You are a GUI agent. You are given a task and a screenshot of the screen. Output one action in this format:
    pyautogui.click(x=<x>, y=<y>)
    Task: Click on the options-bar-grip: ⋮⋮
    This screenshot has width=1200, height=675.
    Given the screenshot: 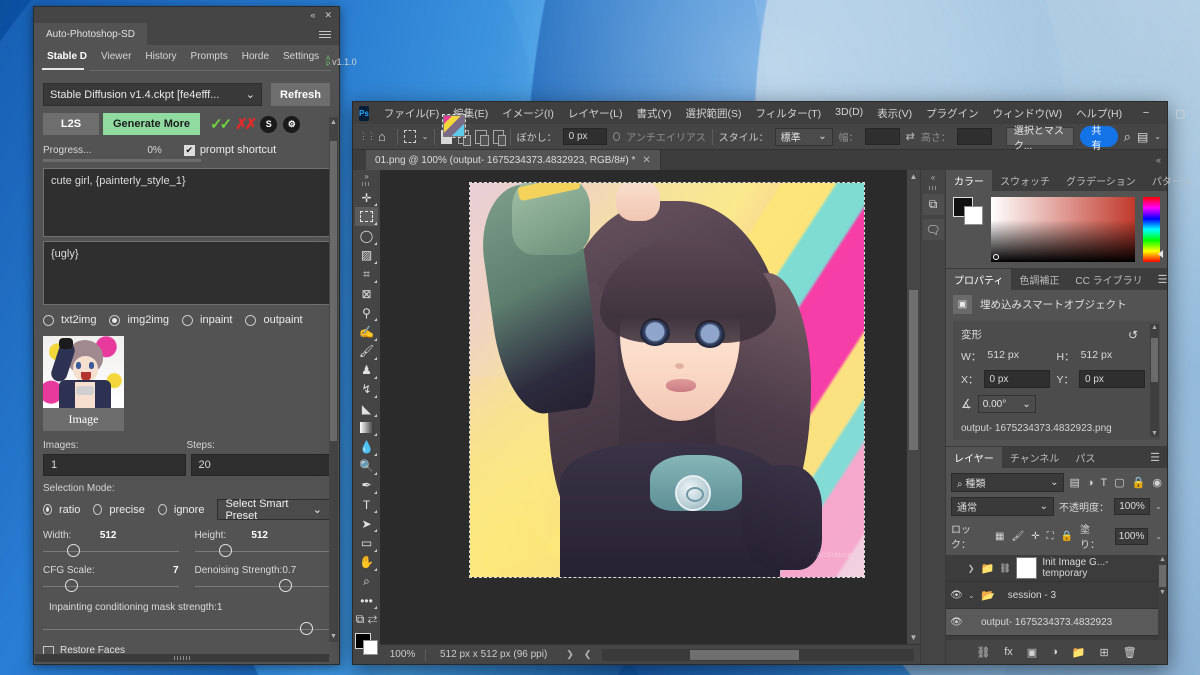 What is the action you would take?
    pyautogui.click(x=367, y=136)
    